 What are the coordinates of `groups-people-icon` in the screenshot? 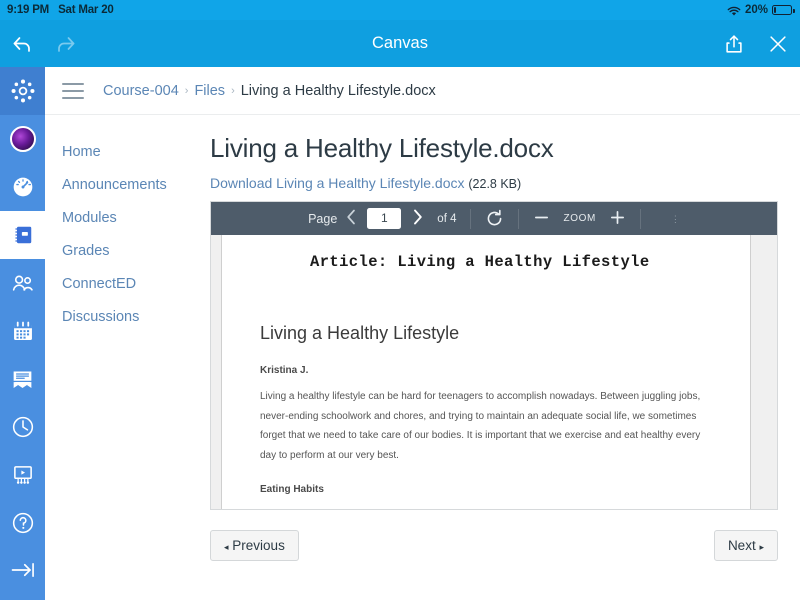 It's located at (22, 283).